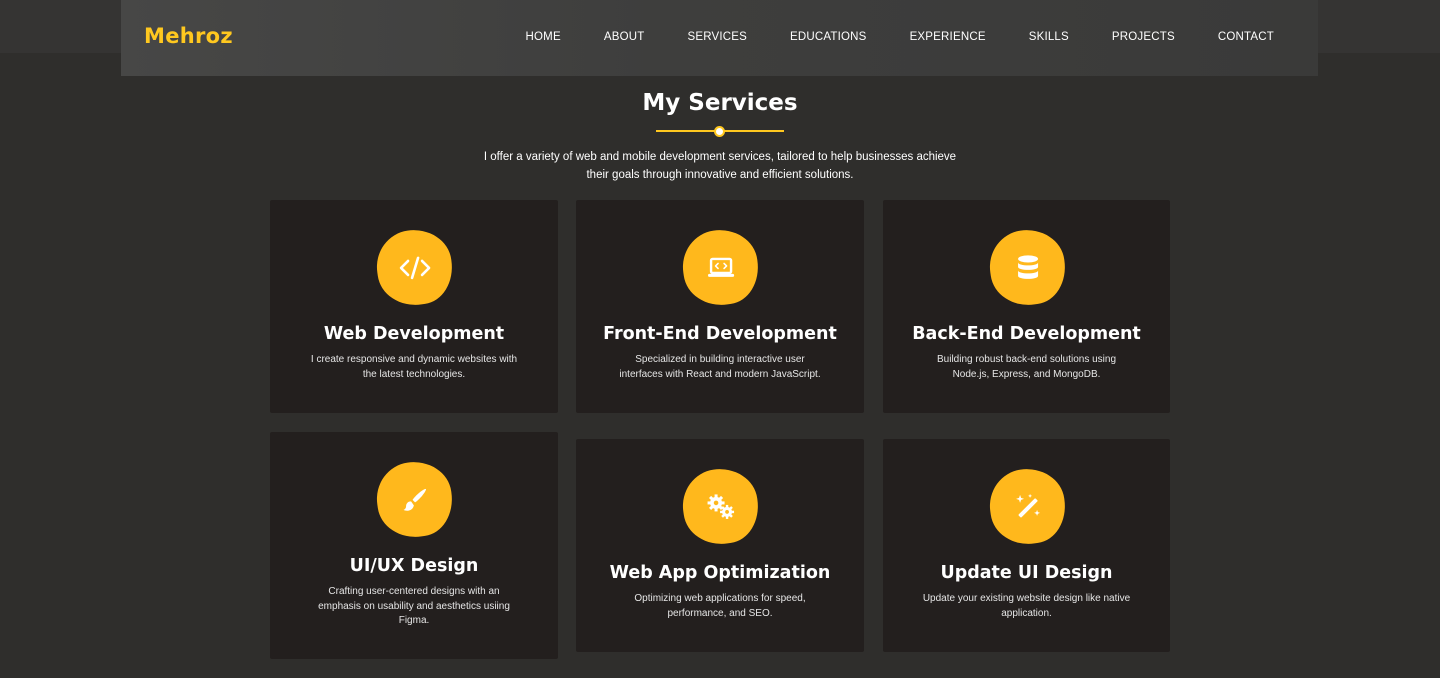 This screenshot has height=678, width=1440. I want to click on code-icon, so click(414, 267).